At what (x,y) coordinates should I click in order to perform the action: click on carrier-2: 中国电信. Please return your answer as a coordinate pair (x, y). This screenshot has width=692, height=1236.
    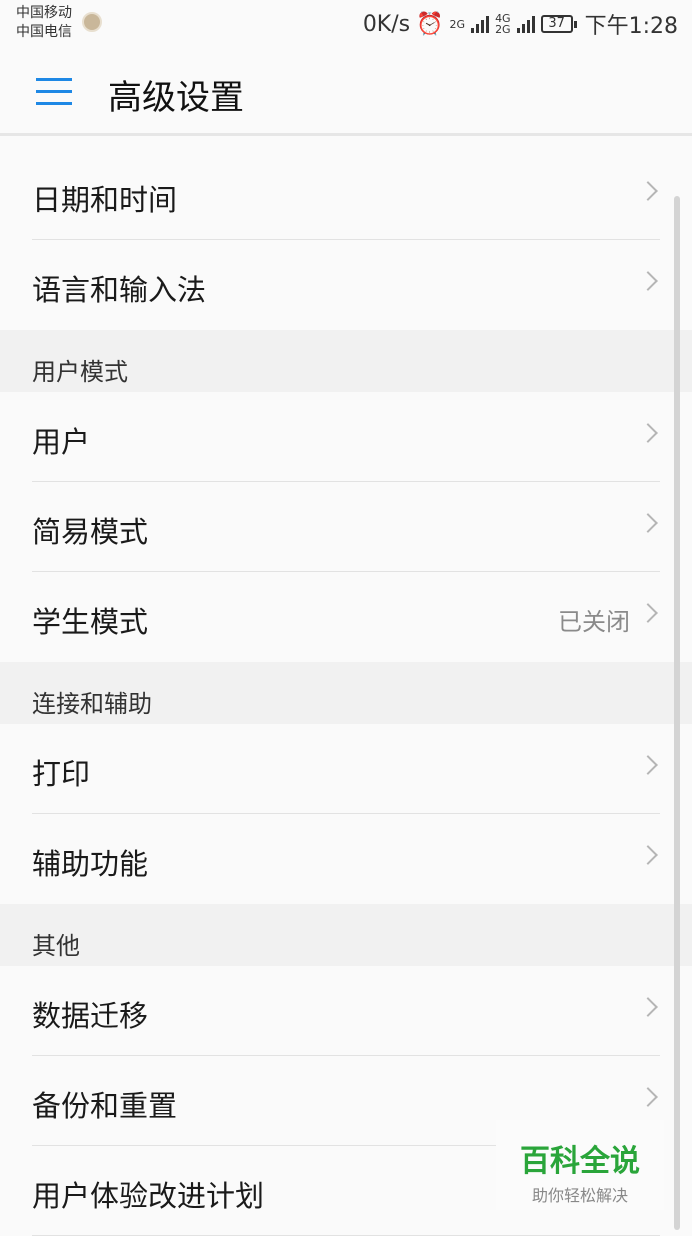
    Looking at the image, I should click on (44, 32).